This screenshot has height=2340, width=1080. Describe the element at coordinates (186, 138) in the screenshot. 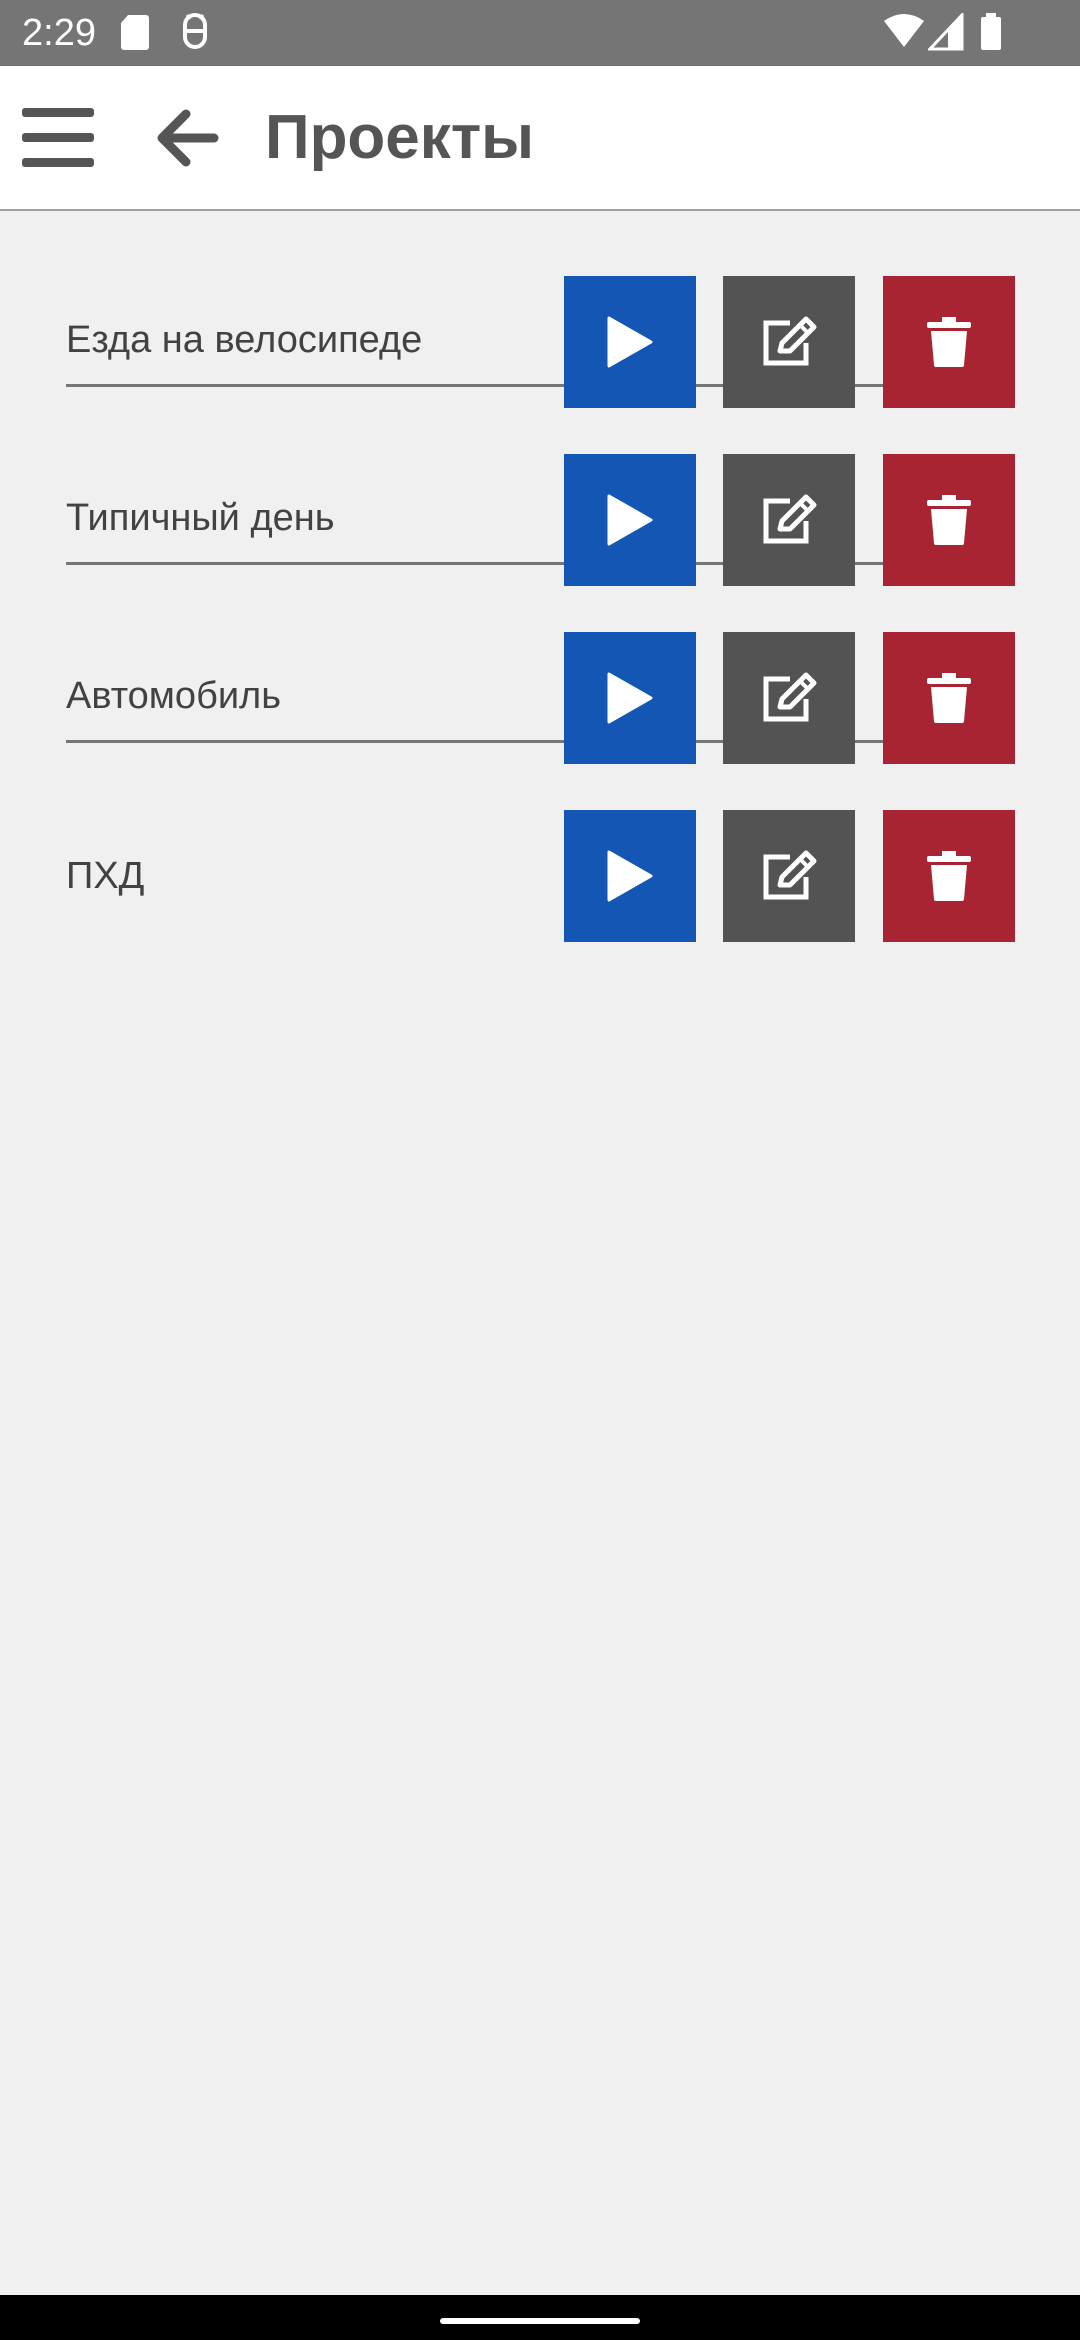

I see `arrow-left-icon` at that location.